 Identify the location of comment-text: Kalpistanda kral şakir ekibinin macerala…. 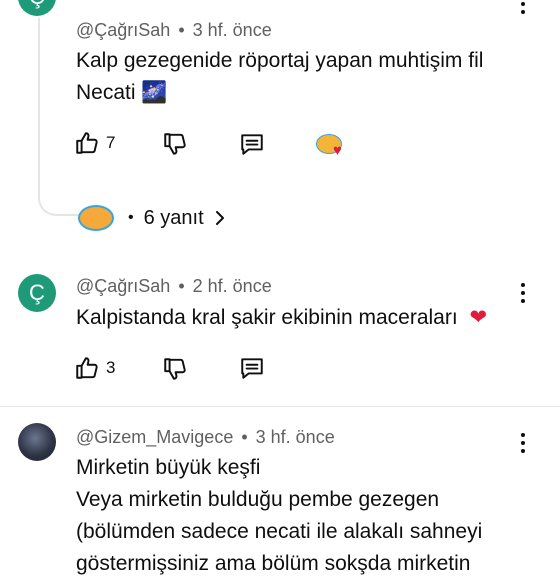
(282, 317).